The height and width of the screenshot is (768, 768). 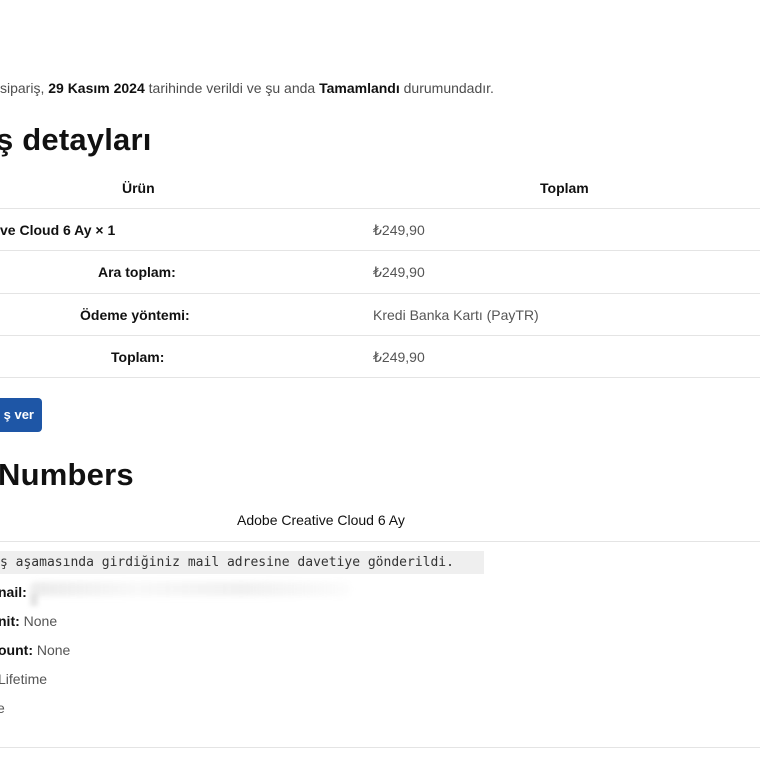 I want to click on account-label: ount:, so click(x=16, y=650).